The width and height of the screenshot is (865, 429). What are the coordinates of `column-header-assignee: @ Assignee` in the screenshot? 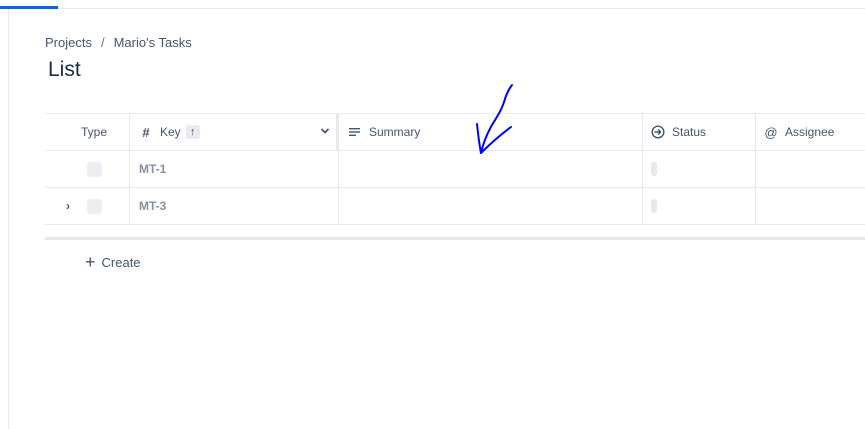 It's located at (810, 132).